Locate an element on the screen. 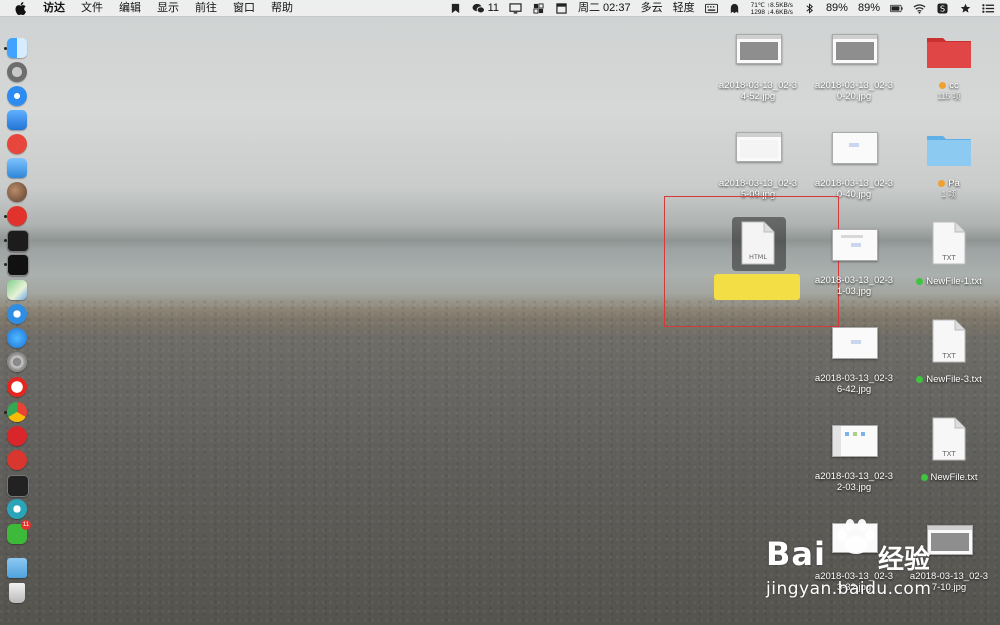  desktop-file-newfile-1: TXT NewFile-1.txt is located at coordinates (949, 257).